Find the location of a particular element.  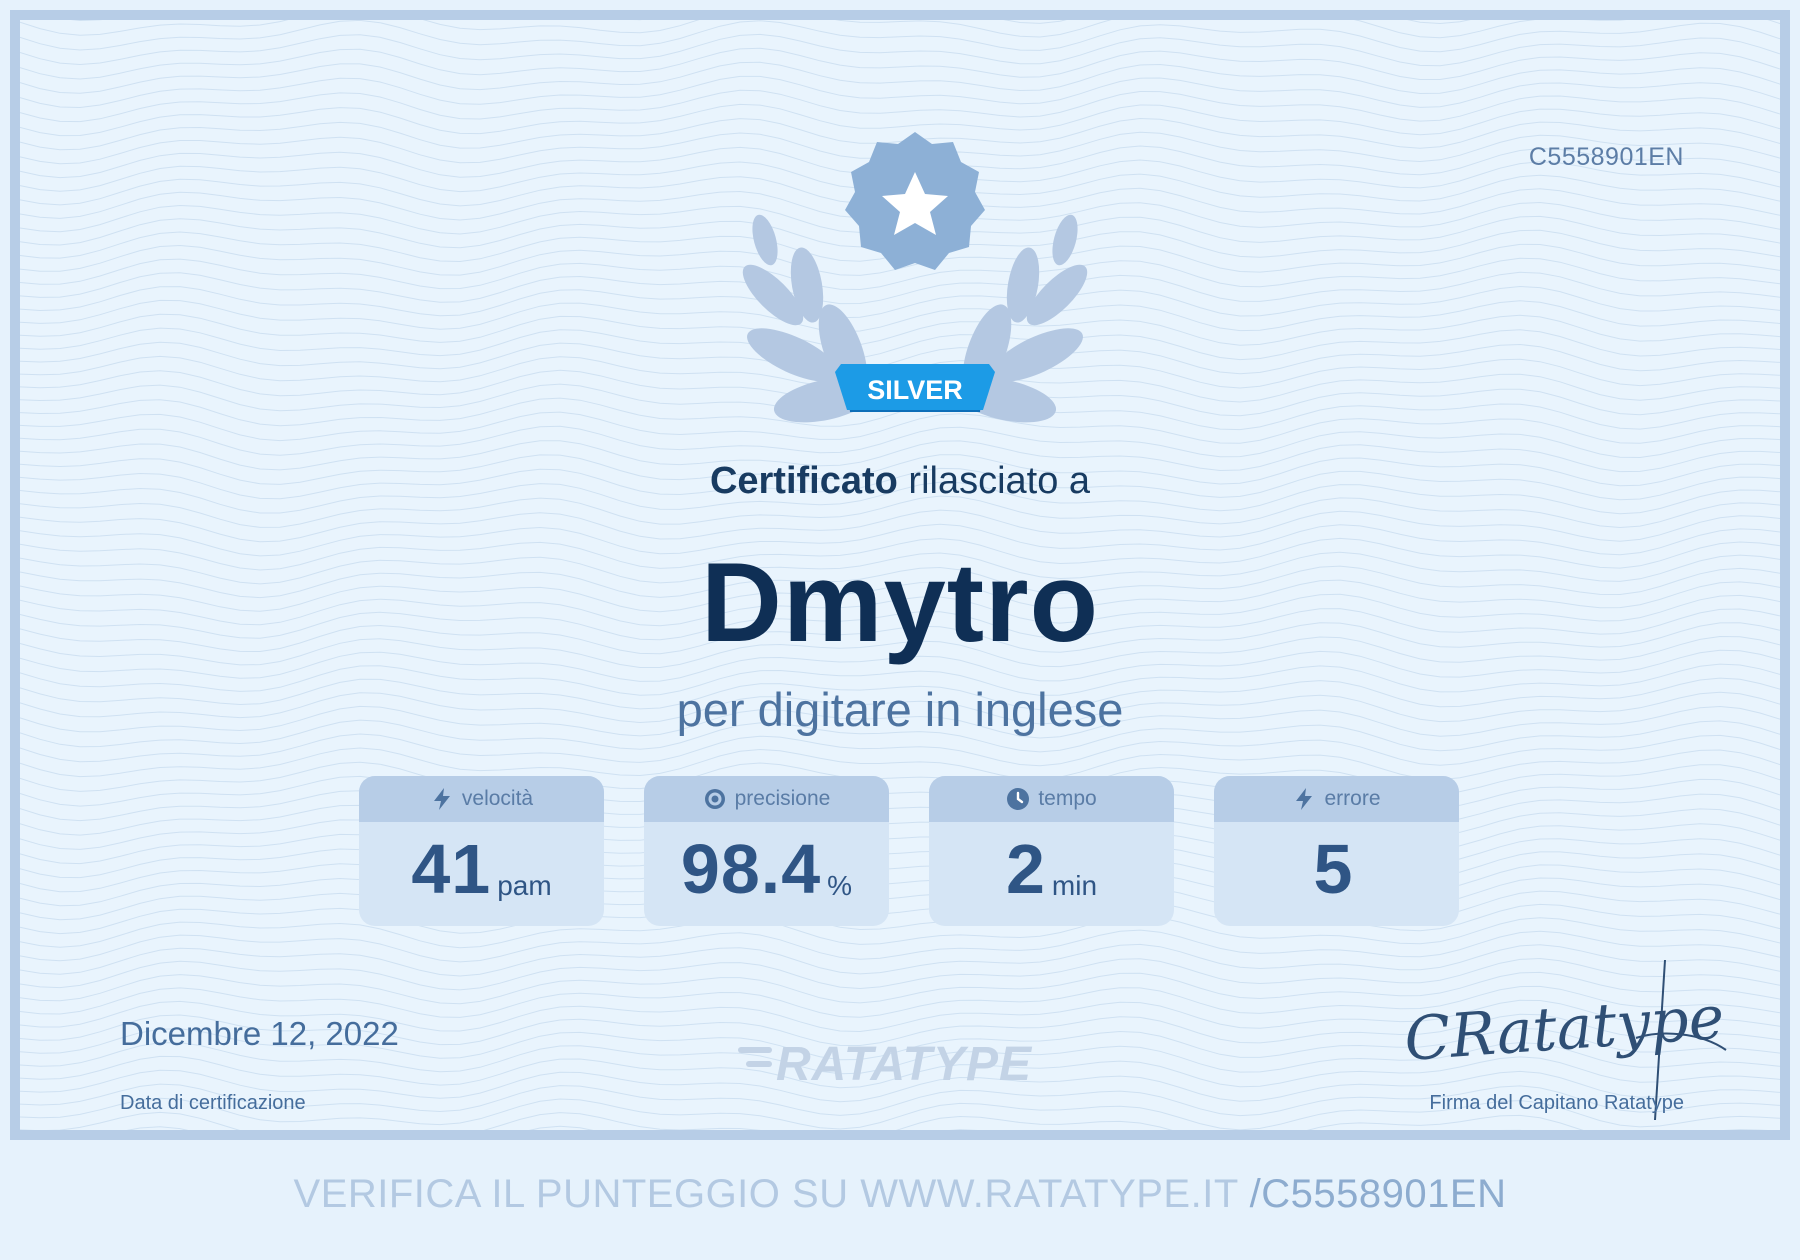

stat-header: velocità is located at coordinates (481, 799).